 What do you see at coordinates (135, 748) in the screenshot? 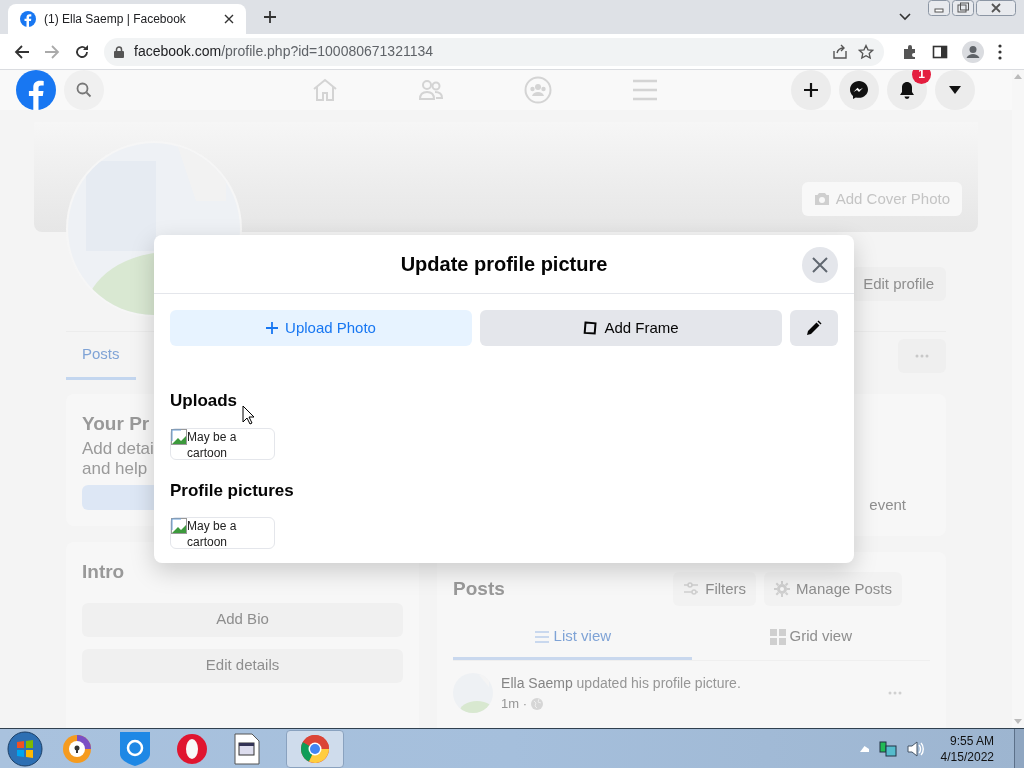
I see `vpn-shield-icon` at bounding box center [135, 748].